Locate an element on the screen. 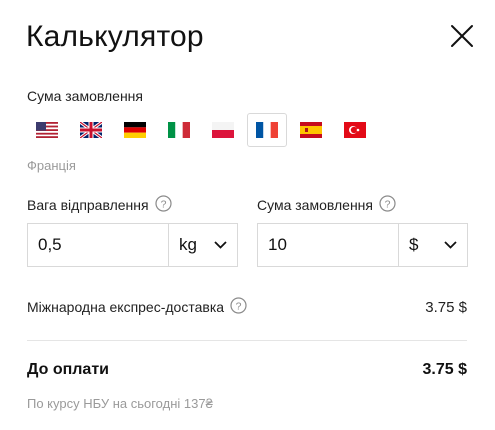 The image size is (495, 430). express-delivery-text: Міжнародна експрес-доставка is located at coordinates (126, 307).